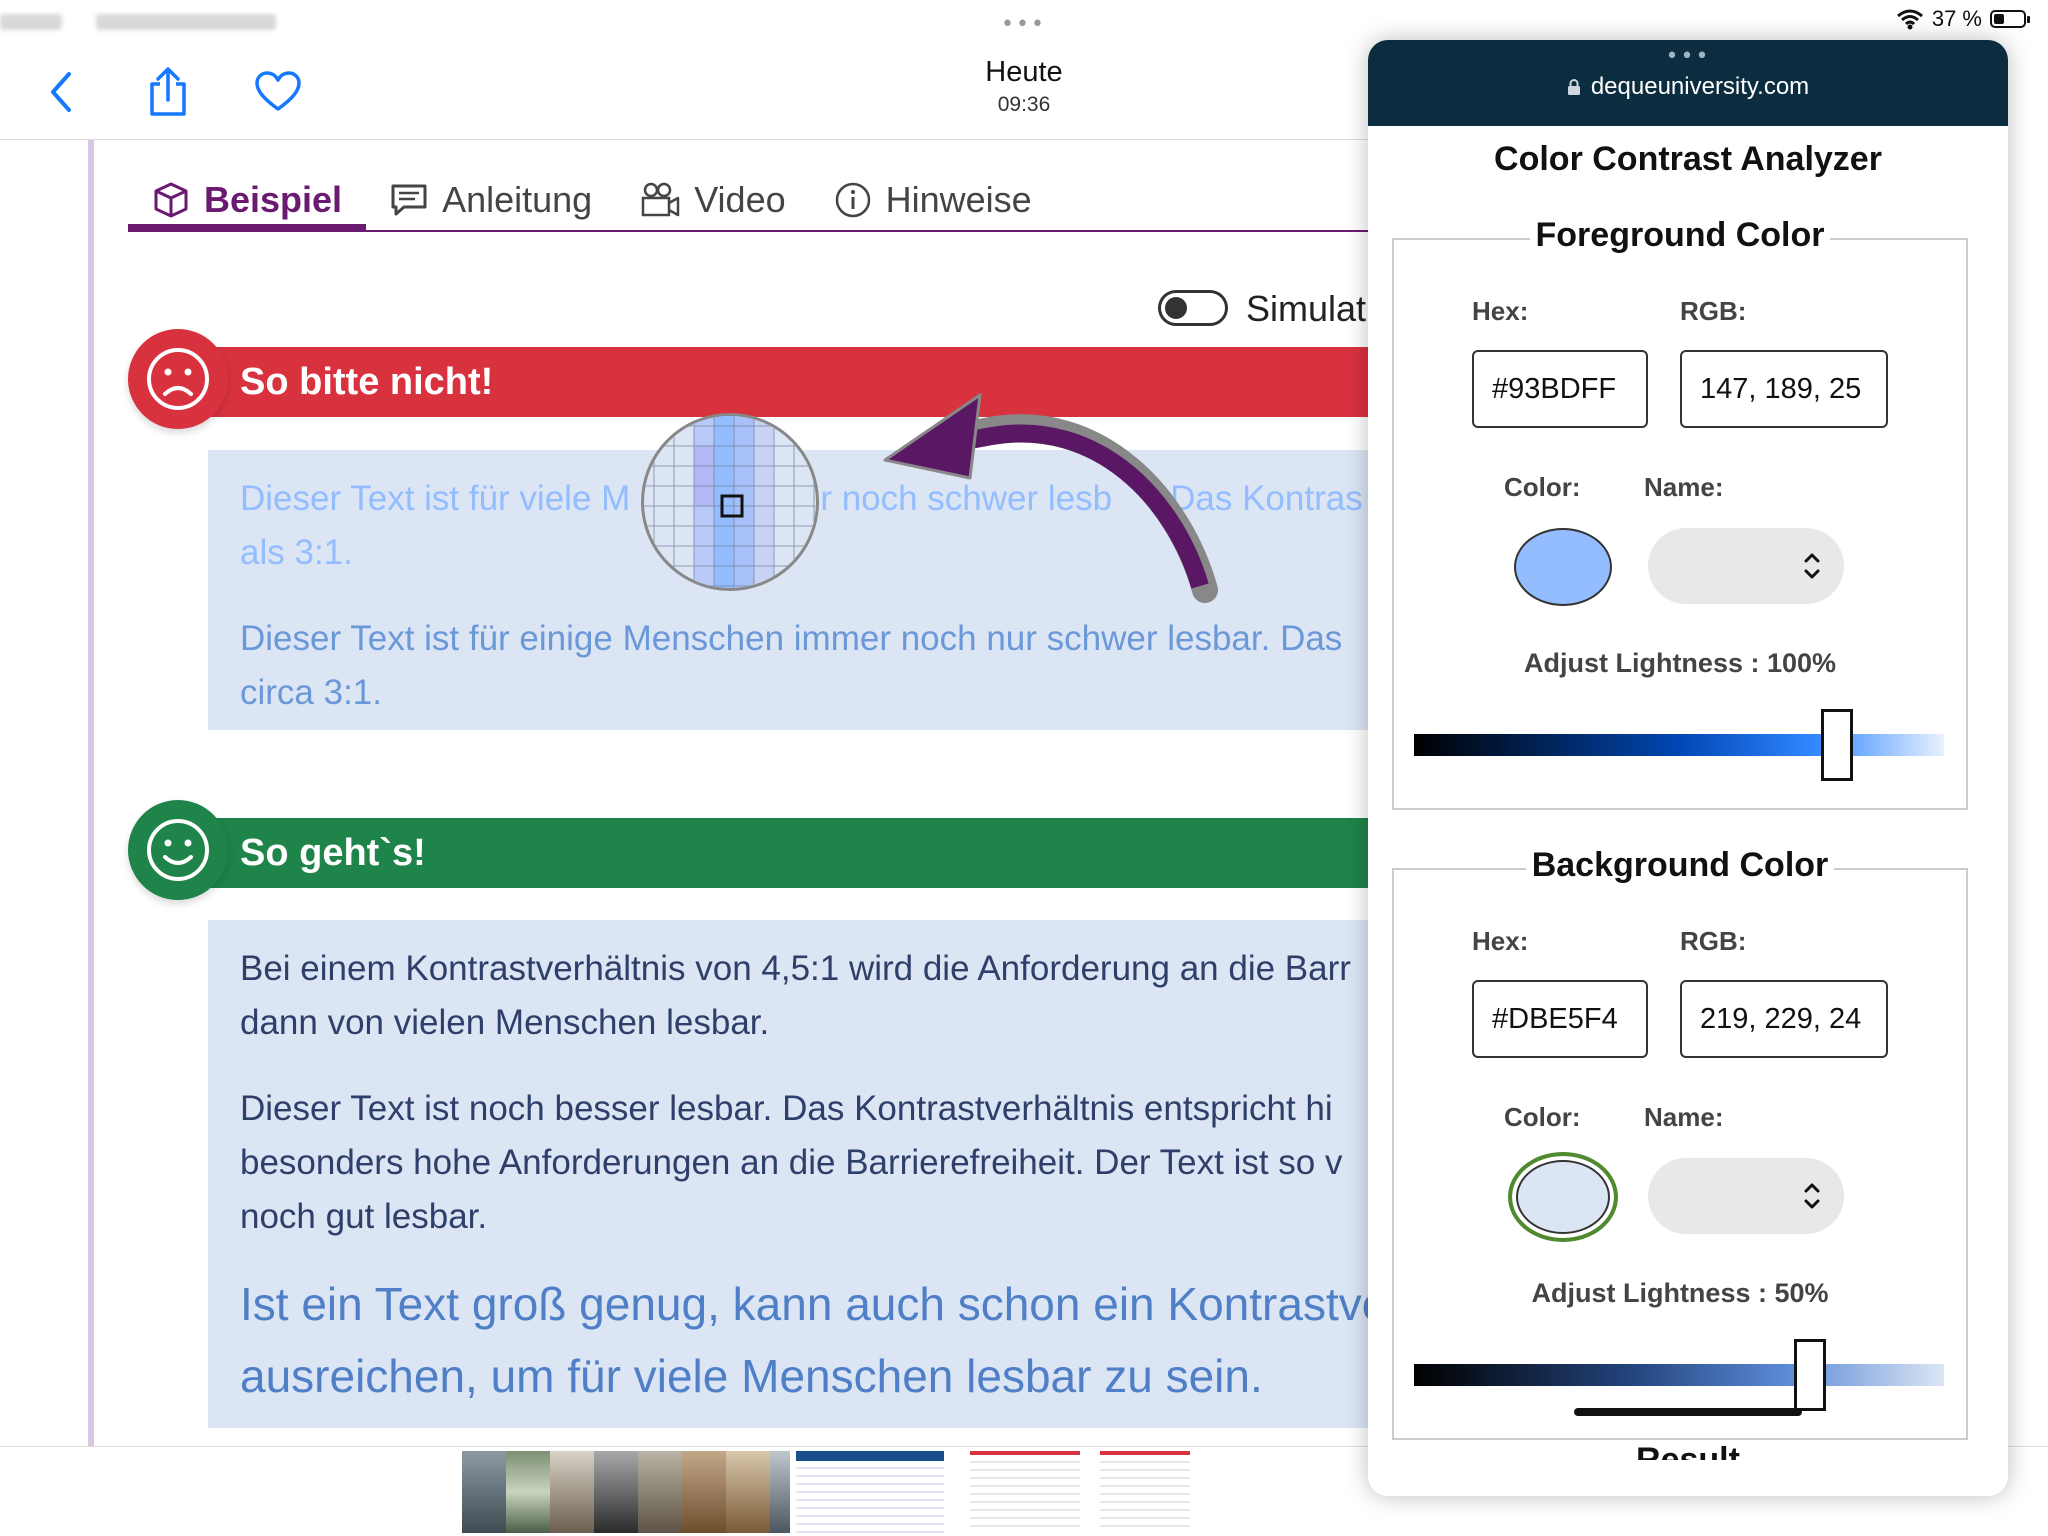  I want to click on rgb-label: RGB:, so click(1713, 311).